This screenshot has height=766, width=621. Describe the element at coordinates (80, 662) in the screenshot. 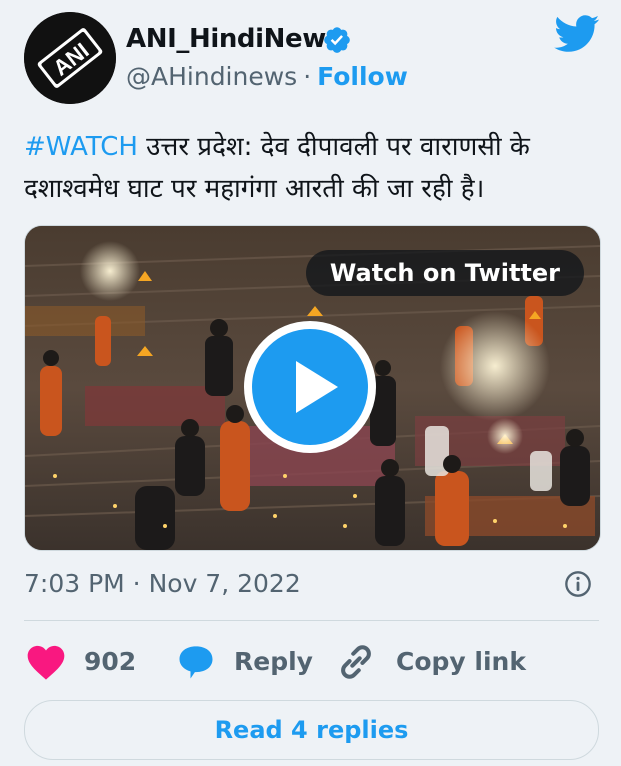

I see `like-button: 902` at that location.